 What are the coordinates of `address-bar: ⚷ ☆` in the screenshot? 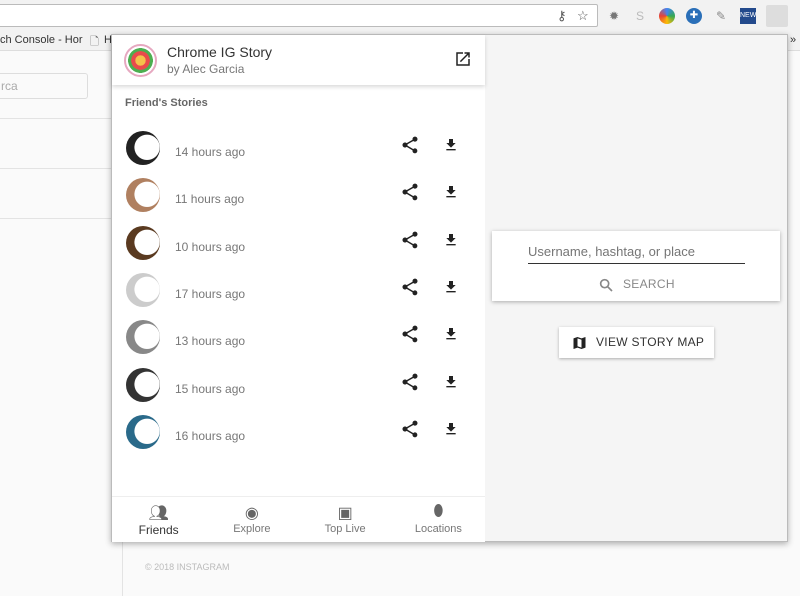 It's located at (299, 15).